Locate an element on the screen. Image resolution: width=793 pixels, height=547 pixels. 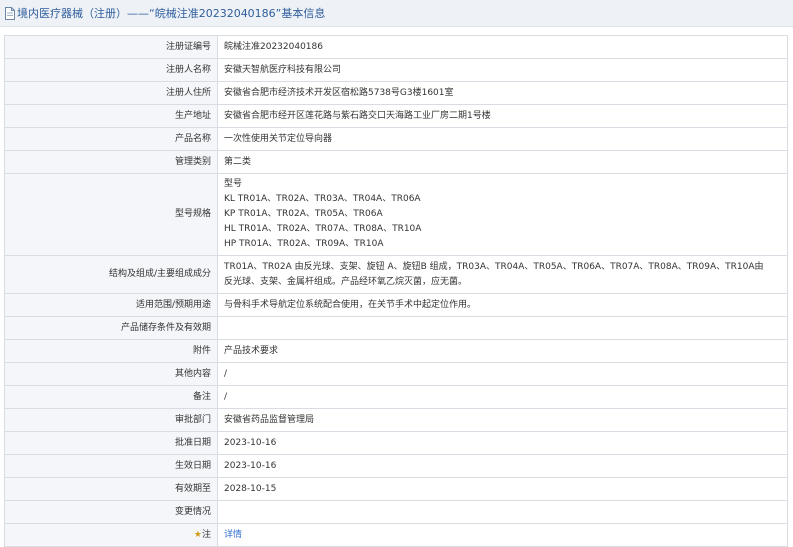
row-value: 安徽省药品监督管理局 is located at coordinates (502, 420).